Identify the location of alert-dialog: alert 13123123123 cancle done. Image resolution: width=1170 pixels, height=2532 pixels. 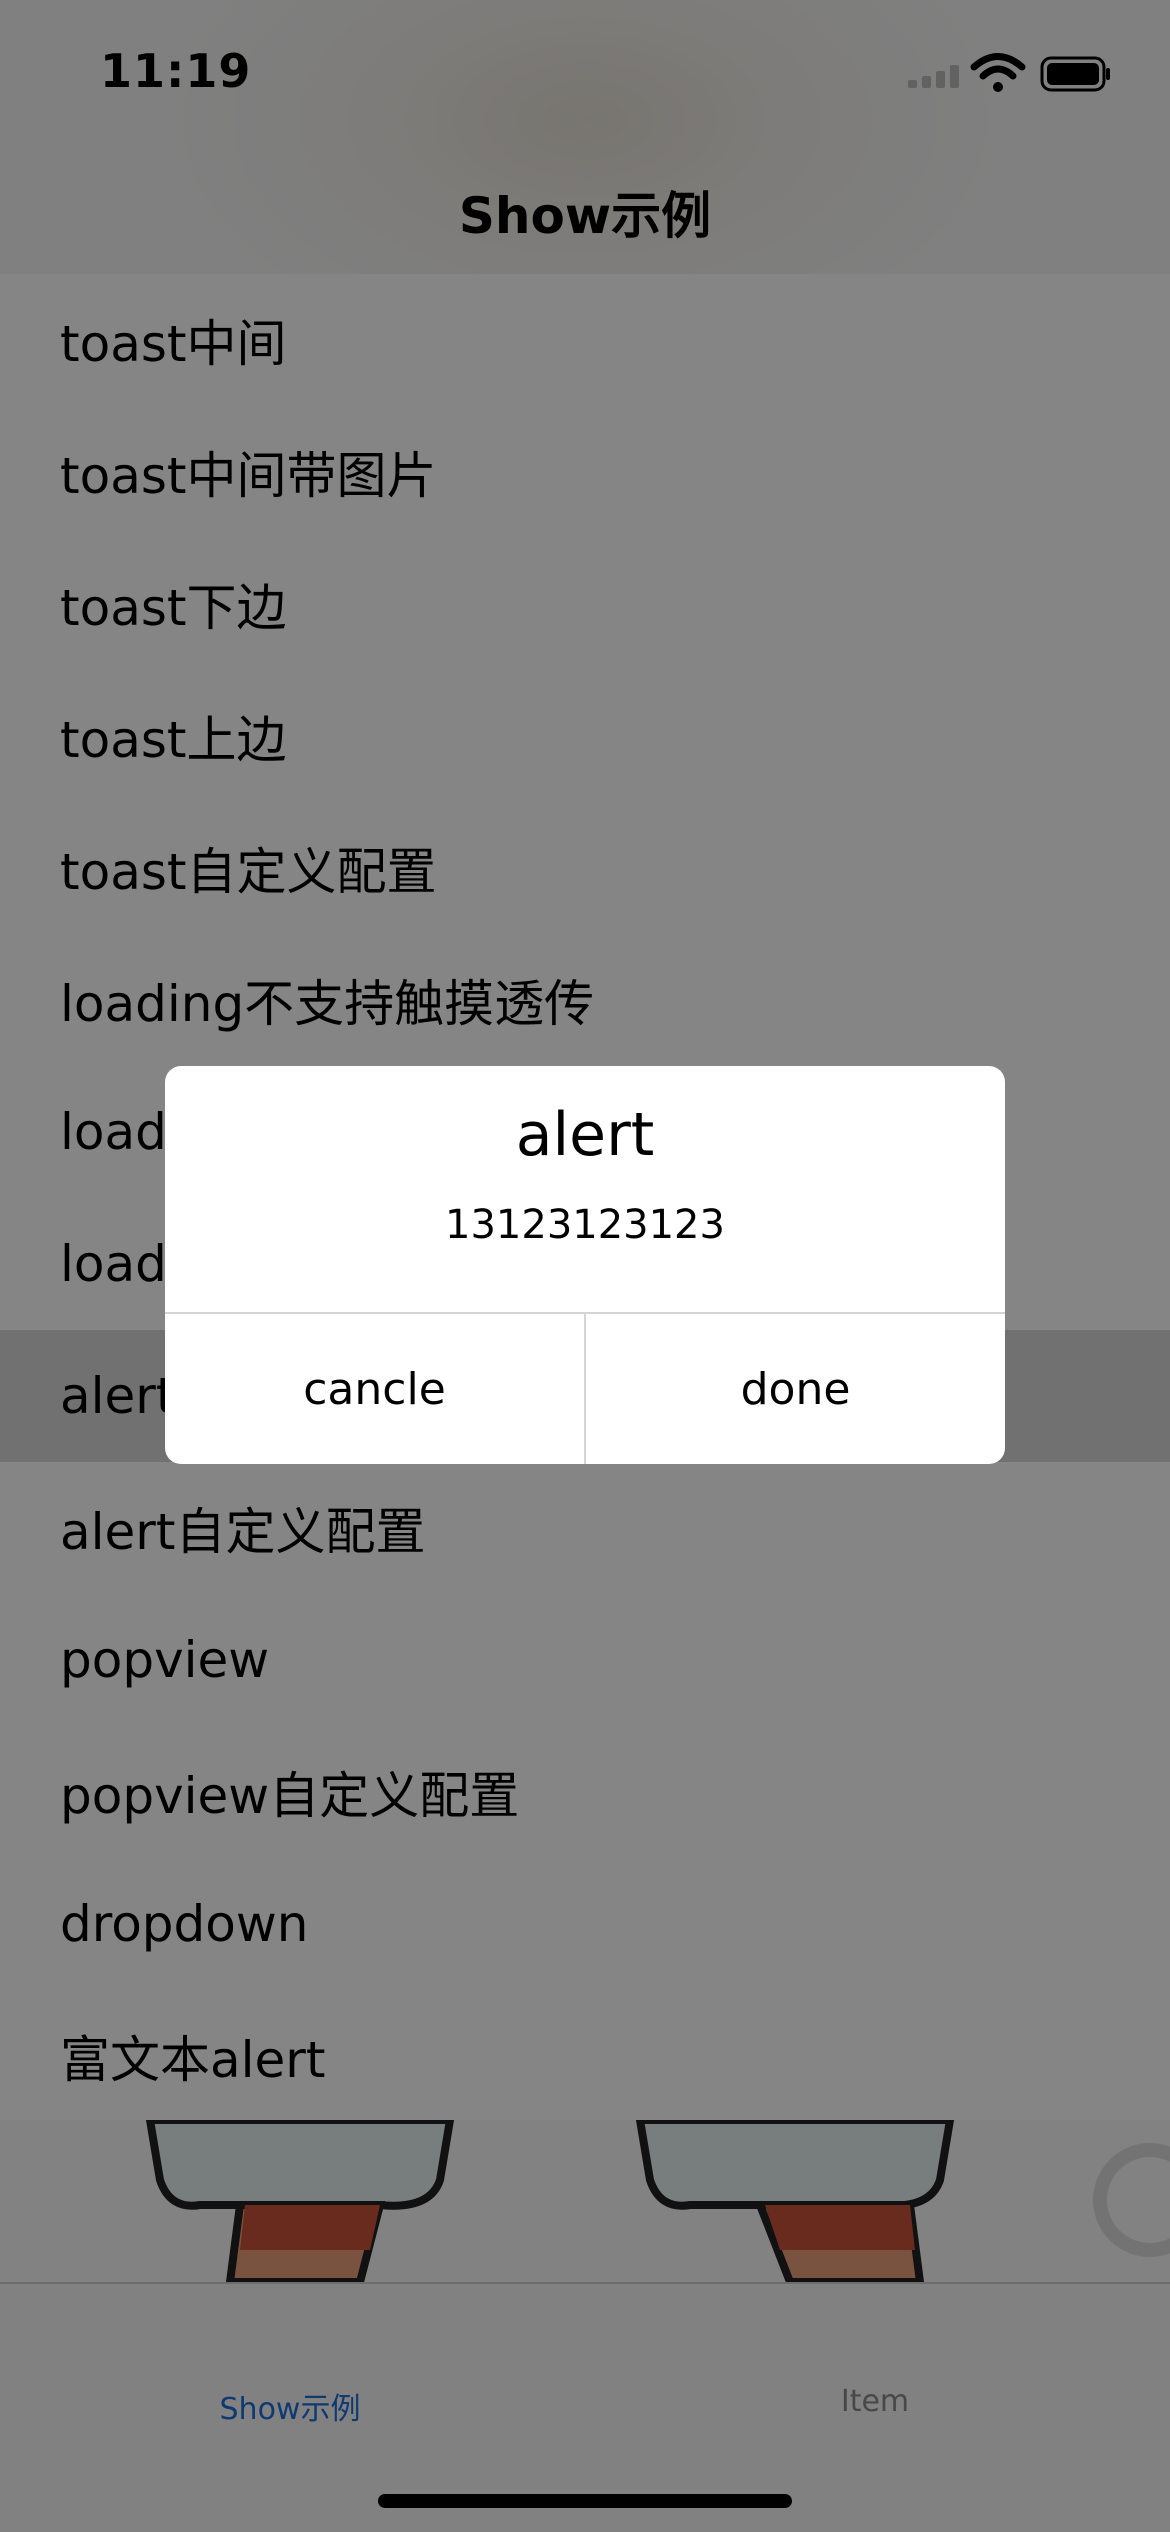
(585, 1265).